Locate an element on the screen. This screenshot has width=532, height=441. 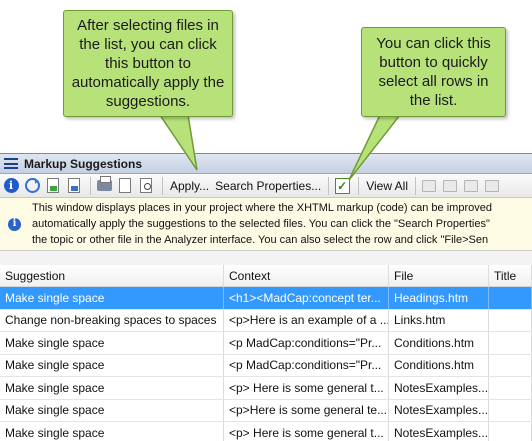
print-icon is located at coordinates (104, 185).